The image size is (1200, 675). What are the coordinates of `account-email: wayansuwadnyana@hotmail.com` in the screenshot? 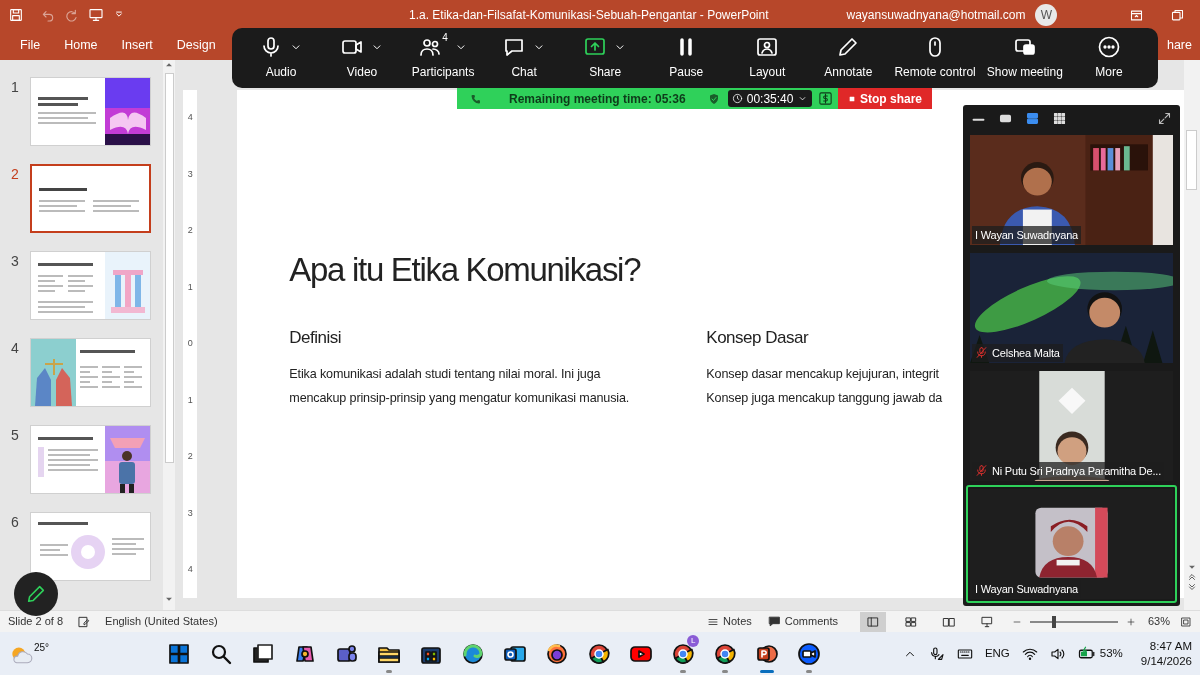 It's located at (936, 15).